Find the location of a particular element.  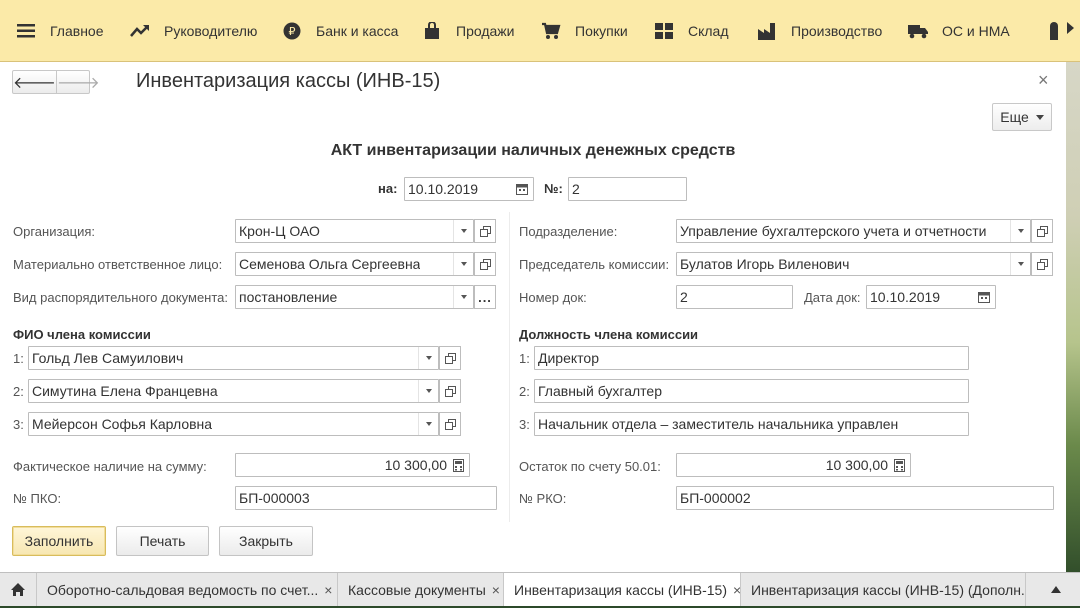

menu-item-main: Главное is located at coordinates (60, 31).